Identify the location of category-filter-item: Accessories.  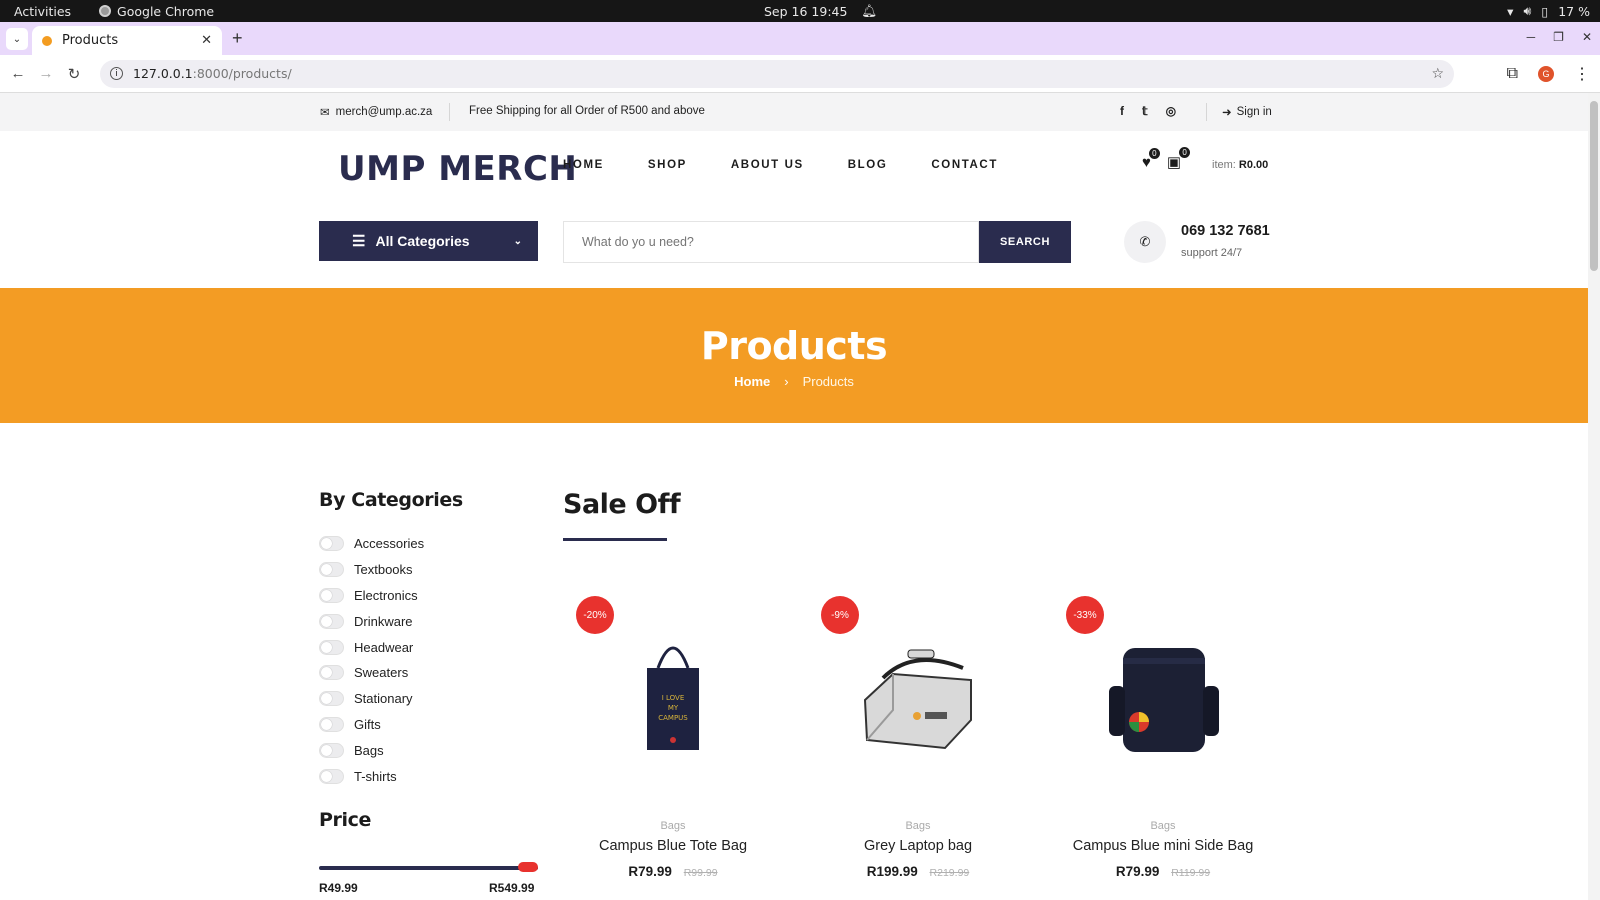
(371, 544).